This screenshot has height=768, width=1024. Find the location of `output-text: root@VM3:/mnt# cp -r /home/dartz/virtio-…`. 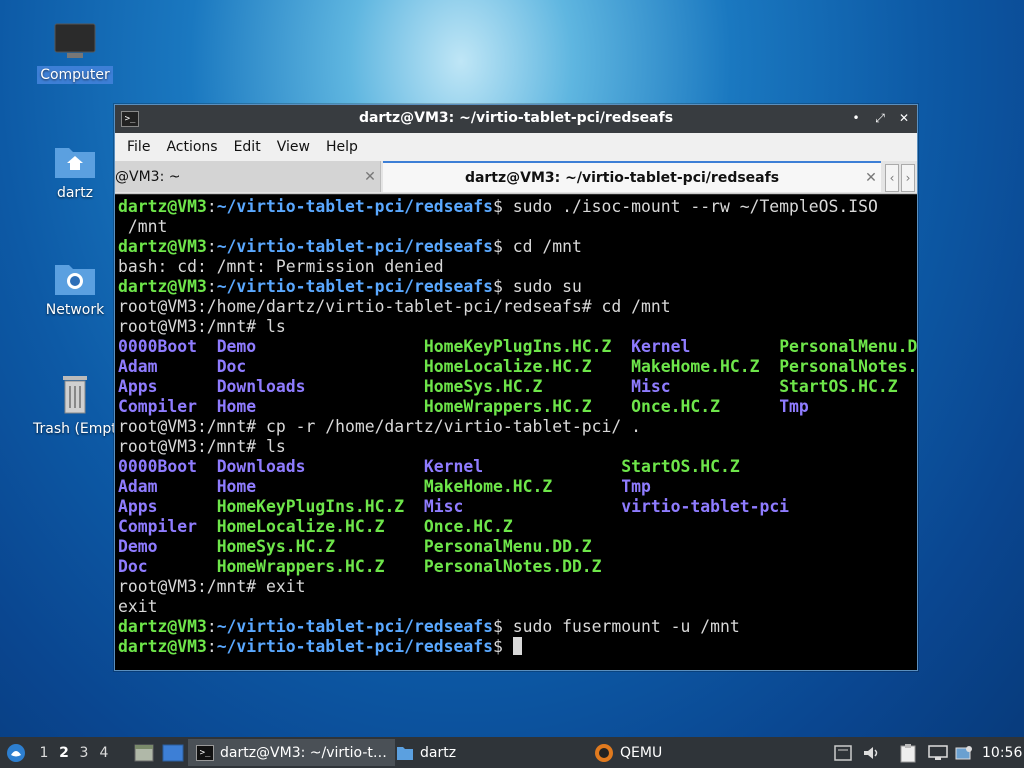

output-text: root@VM3:/mnt# cp -r /home/dartz/virtio-… is located at coordinates (380, 426).